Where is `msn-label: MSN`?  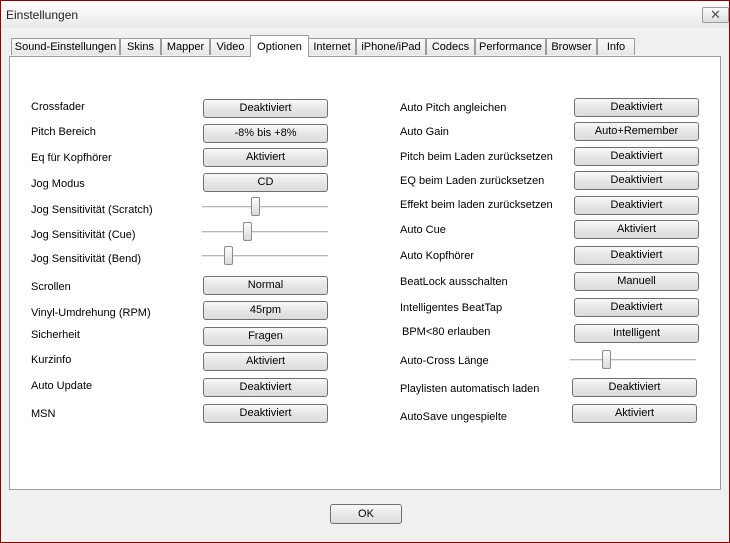 msn-label: MSN is located at coordinates (43, 414).